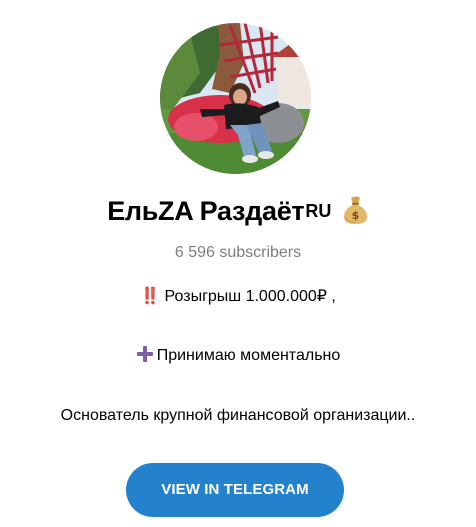 The width and height of the screenshot is (476, 527). Describe the element at coordinates (145, 354) in the screenshot. I see `heavy-plus-icon` at that location.